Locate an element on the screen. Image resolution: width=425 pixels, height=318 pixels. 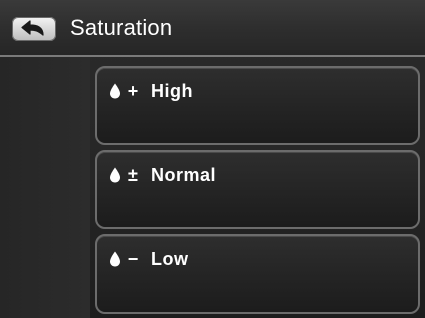
saturation-neutral-sign: ± is located at coordinates (133, 175).